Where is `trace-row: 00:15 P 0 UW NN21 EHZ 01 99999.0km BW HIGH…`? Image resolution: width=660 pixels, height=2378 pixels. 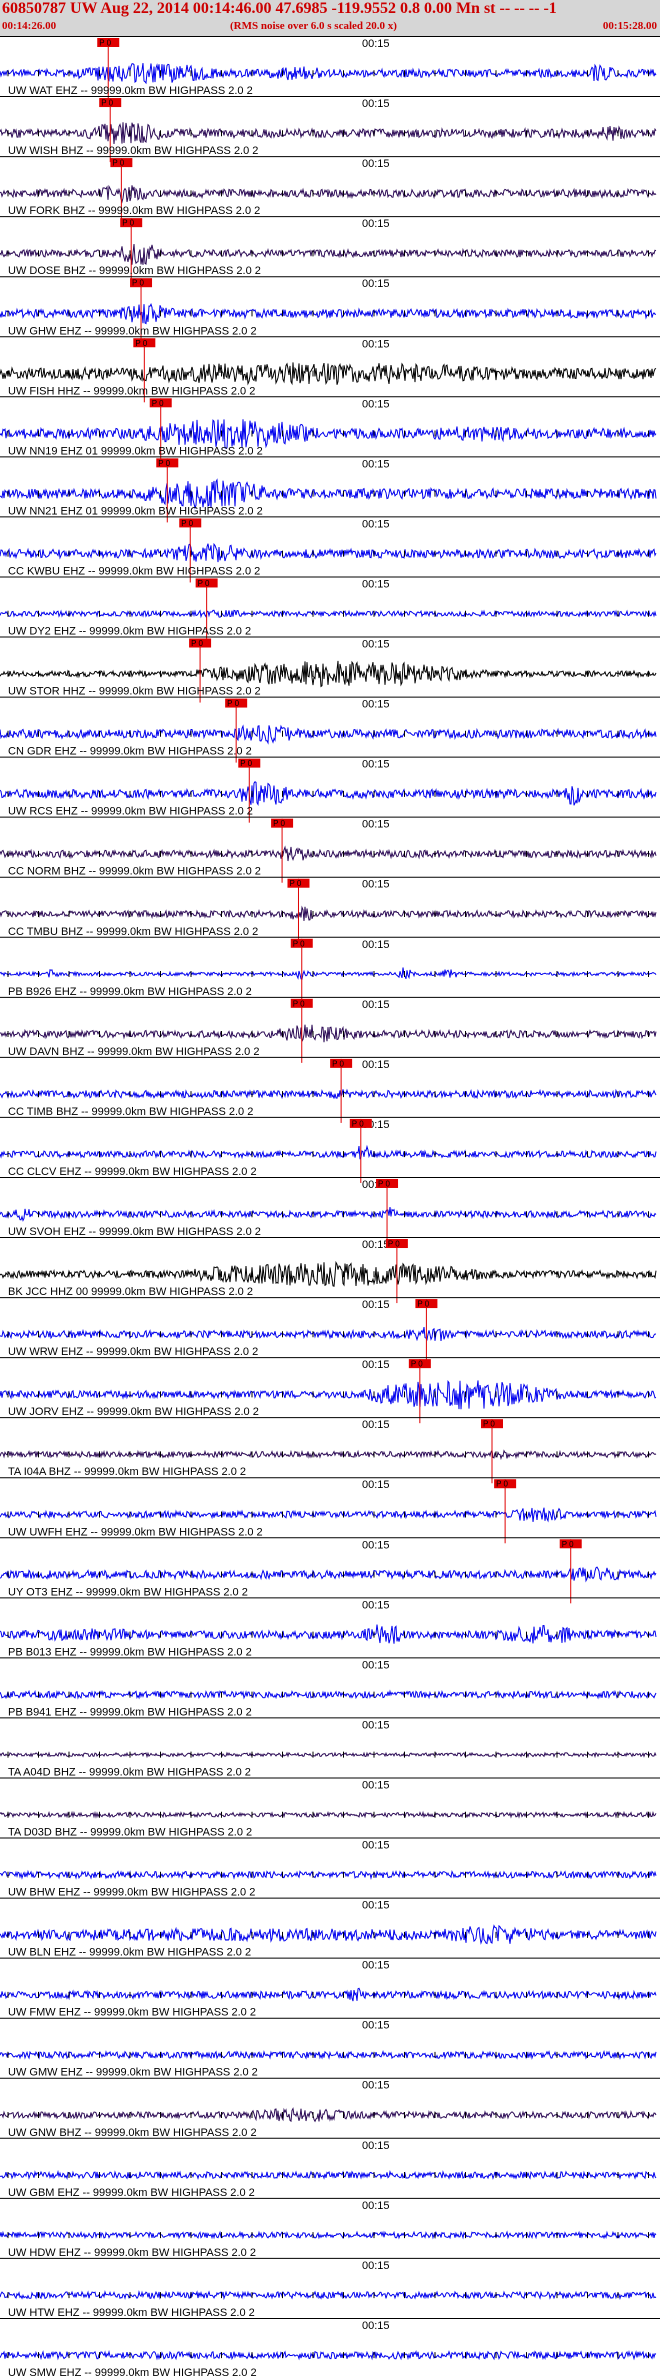
trace-row: 00:15 P 0 UW NN21 EHZ 01 99999.0km BW HIGH… is located at coordinates (330, 489).